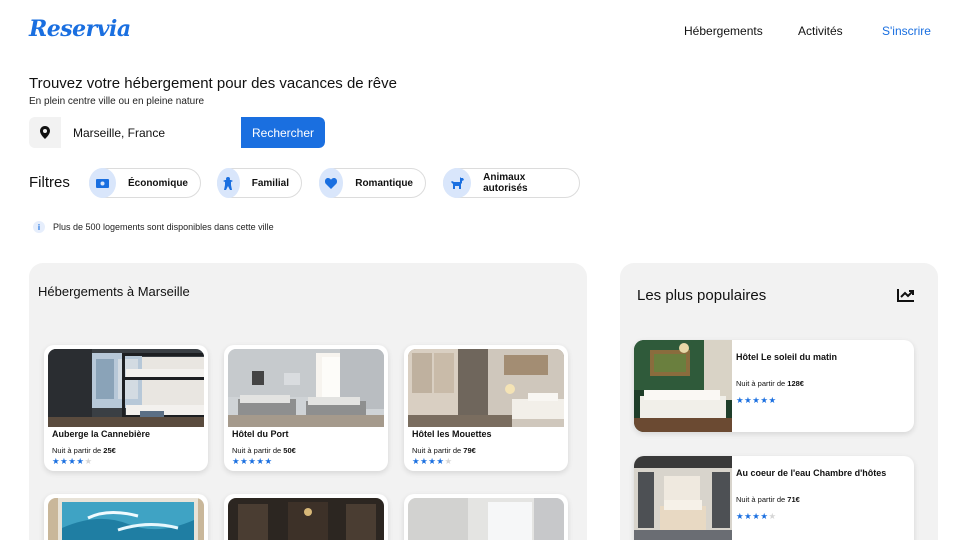 This screenshot has width=960, height=540. What do you see at coordinates (49, 182) in the screenshot?
I see `filters-label: Filtres` at bounding box center [49, 182].